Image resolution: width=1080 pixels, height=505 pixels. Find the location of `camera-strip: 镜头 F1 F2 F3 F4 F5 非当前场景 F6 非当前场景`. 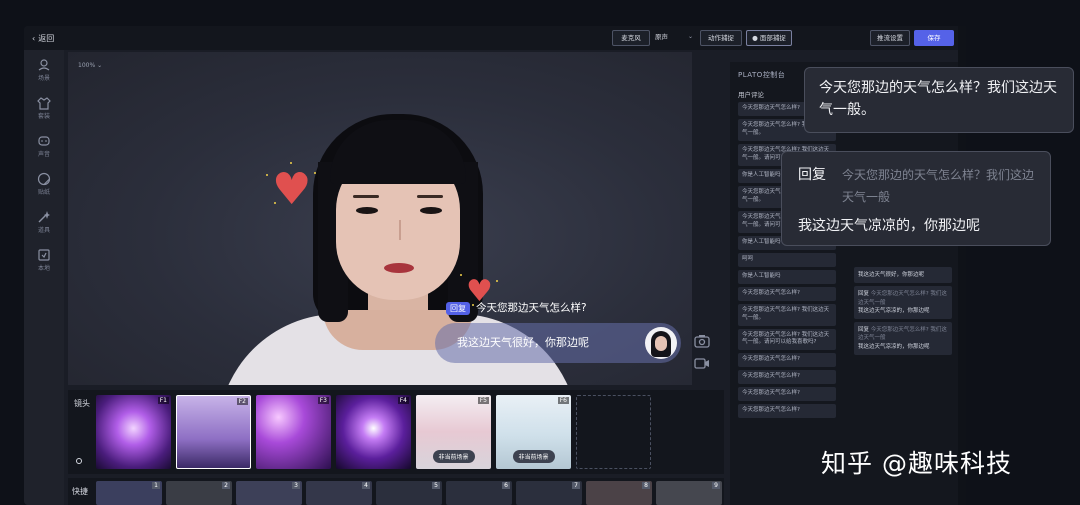

camera-strip: 镜头 F1 F2 F3 F4 F5 非当前场景 F6 非当前场景 is located at coordinates (396, 432).